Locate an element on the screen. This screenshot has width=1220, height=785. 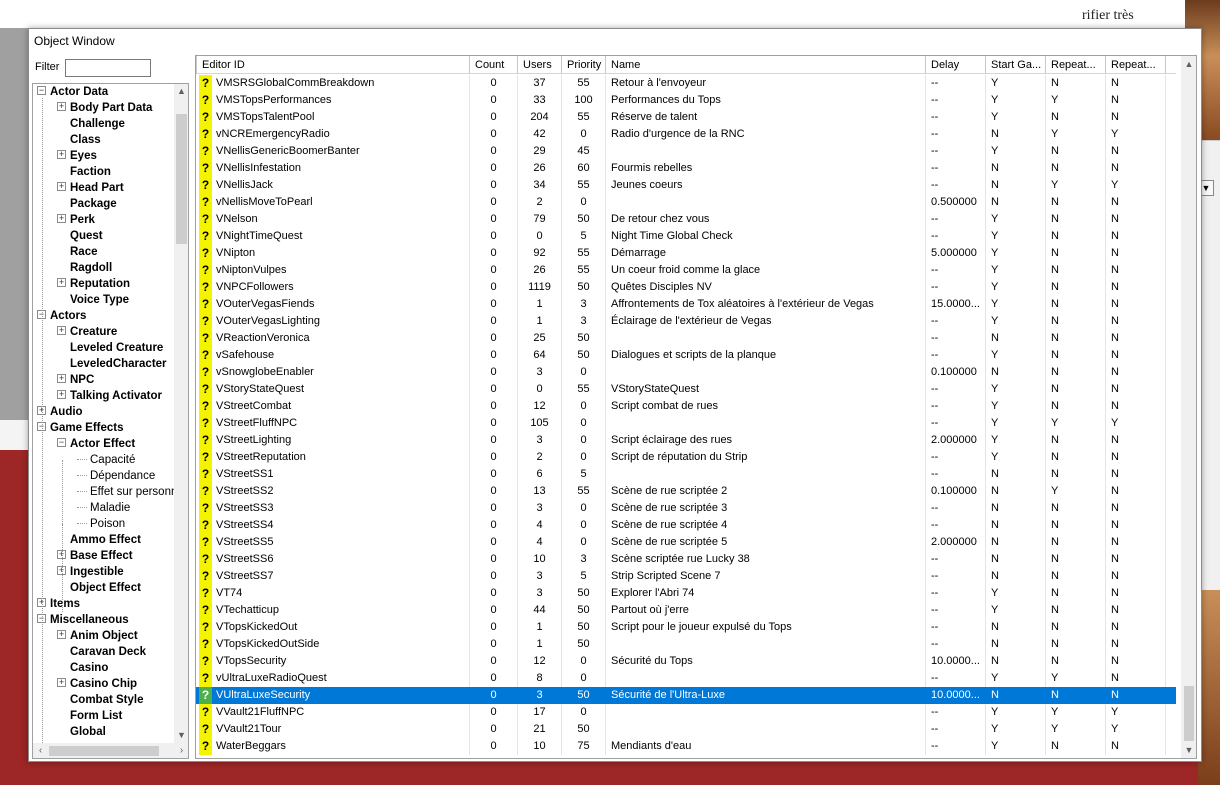
table-row: ? VNipton 0 92 55 Démarrage 5.000000 Y N N is located at coordinates (686, 253).